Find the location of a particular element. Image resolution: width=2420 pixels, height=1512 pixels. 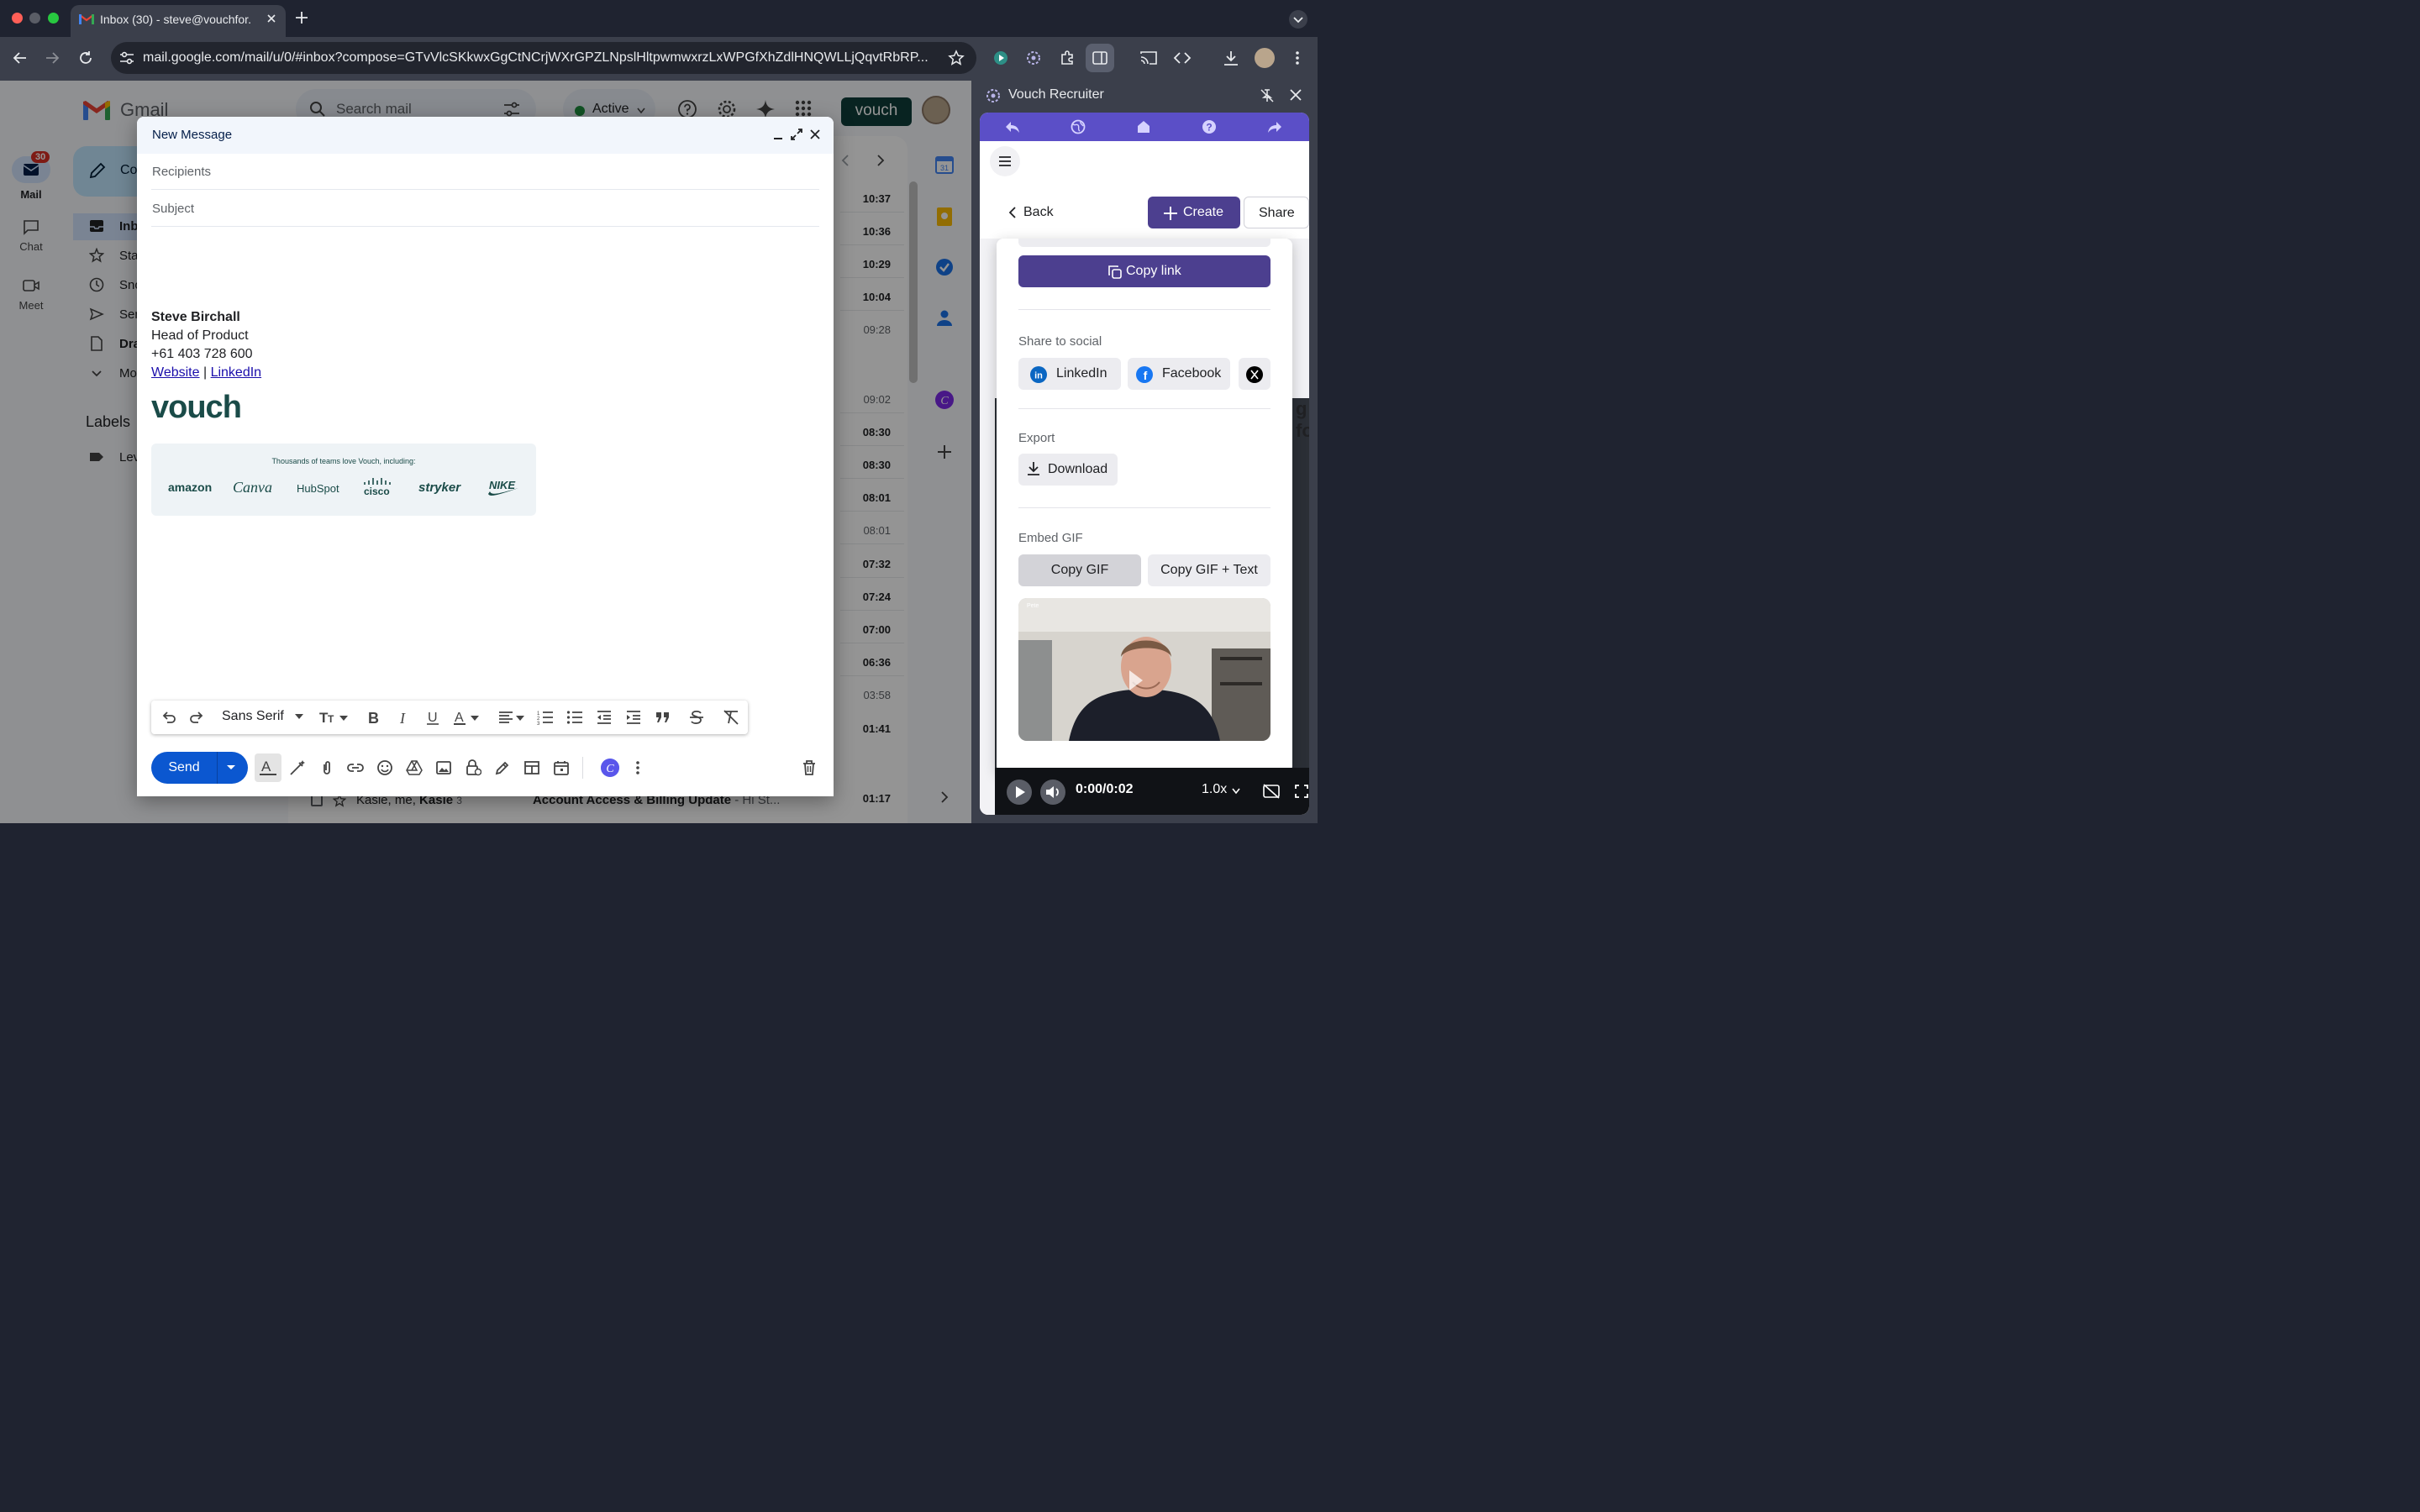

redo-icon is located at coordinates (196, 717).